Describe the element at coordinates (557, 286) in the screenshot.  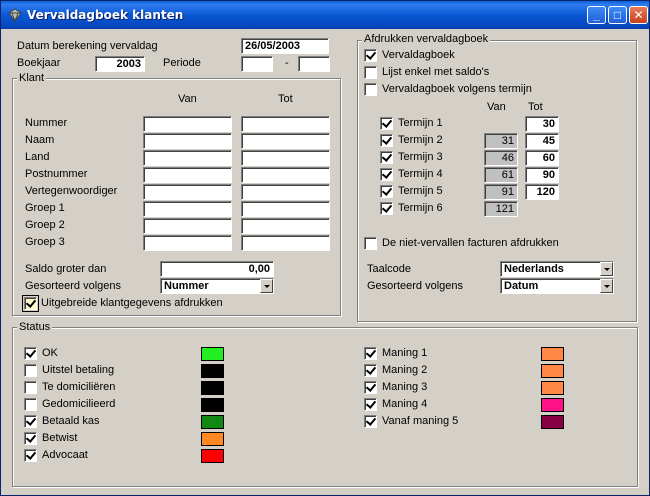
I see `afdrukken-sort-select: Datum` at that location.